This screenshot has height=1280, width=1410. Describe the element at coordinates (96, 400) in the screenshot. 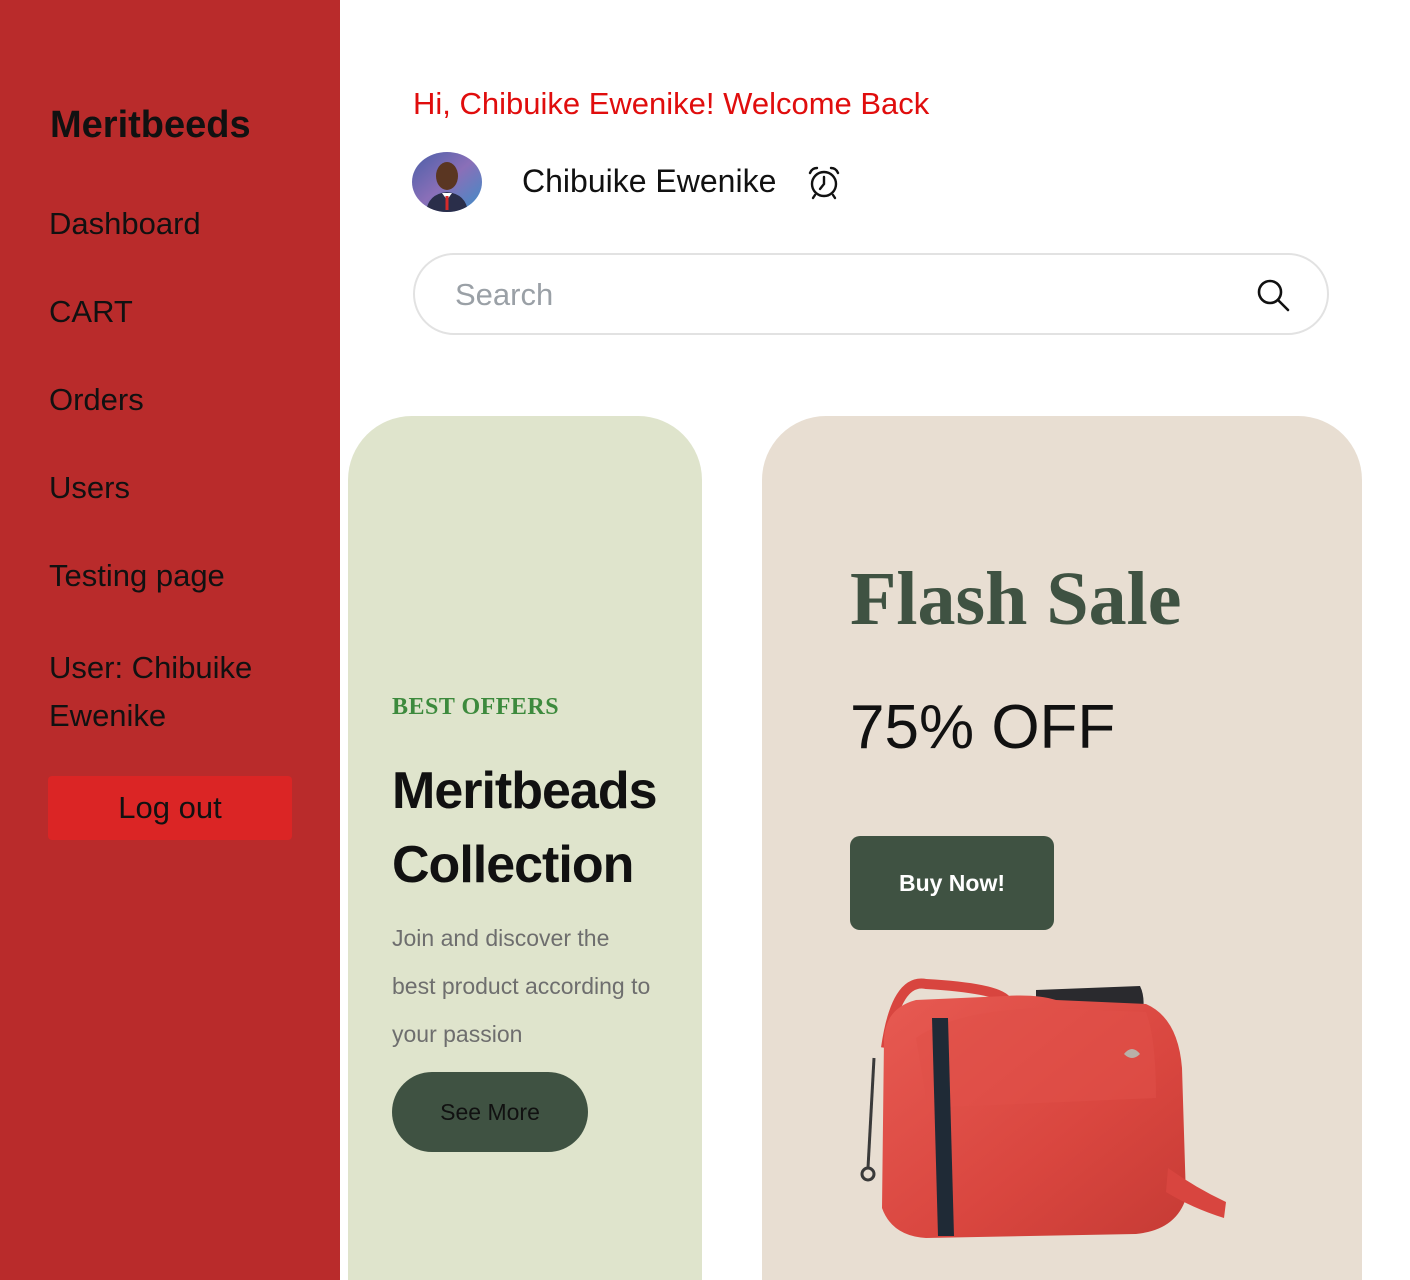

I see `sidebar-item-orders: Orders` at that location.